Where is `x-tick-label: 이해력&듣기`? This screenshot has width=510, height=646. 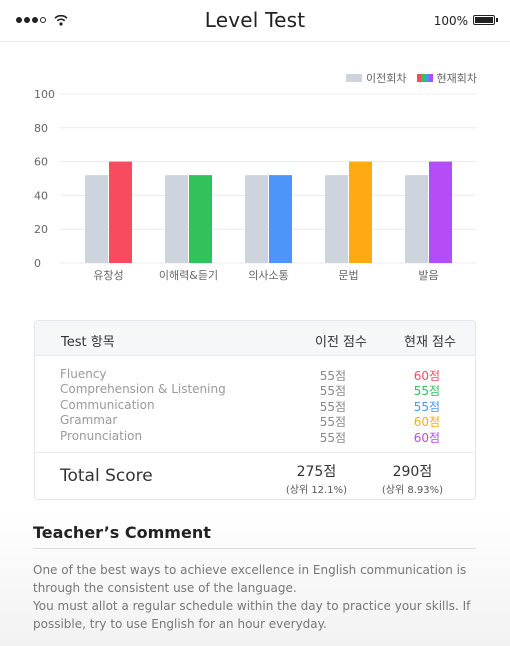 x-tick-label: 이해력&듣기 is located at coordinates (188, 275).